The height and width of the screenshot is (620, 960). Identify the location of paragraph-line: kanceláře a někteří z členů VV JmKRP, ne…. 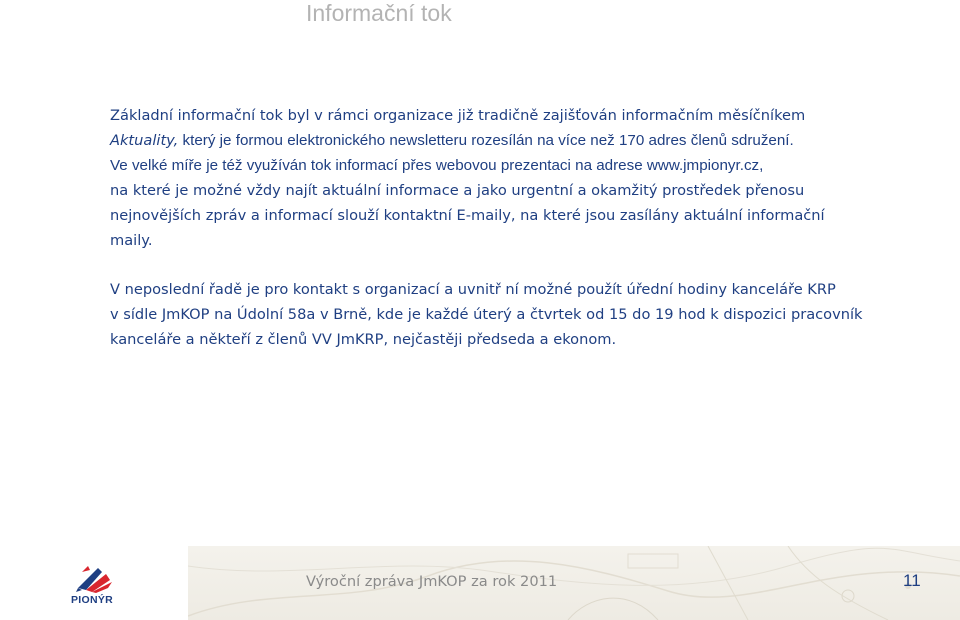
(363, 339).